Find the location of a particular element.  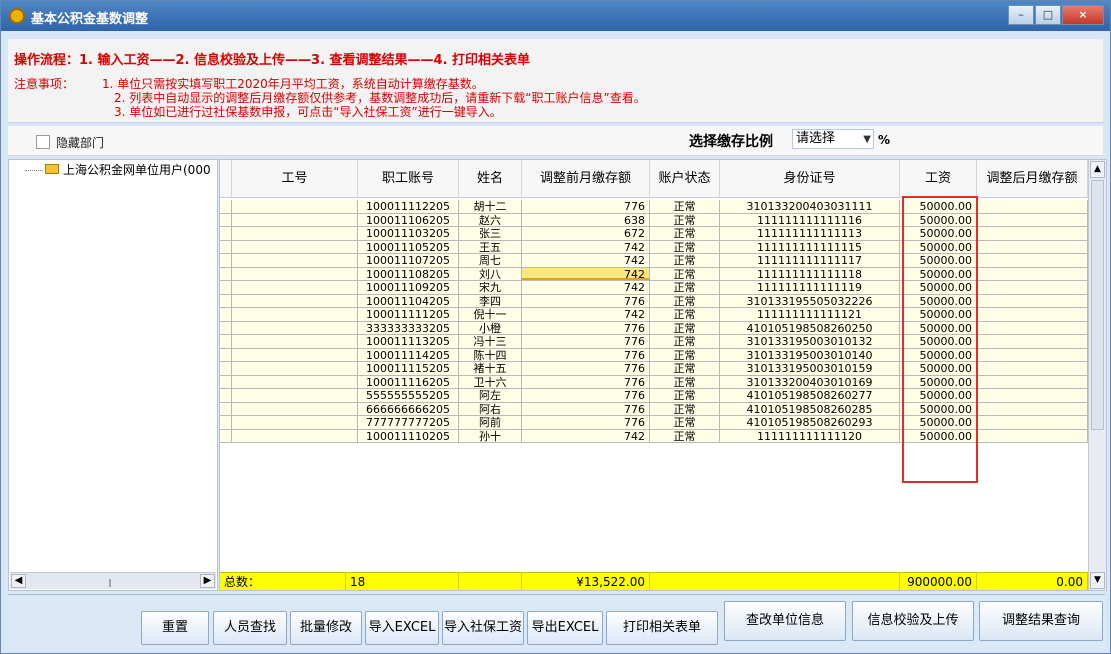

col-header-account-status: 账户状态 is located at coordinates (685, 179).